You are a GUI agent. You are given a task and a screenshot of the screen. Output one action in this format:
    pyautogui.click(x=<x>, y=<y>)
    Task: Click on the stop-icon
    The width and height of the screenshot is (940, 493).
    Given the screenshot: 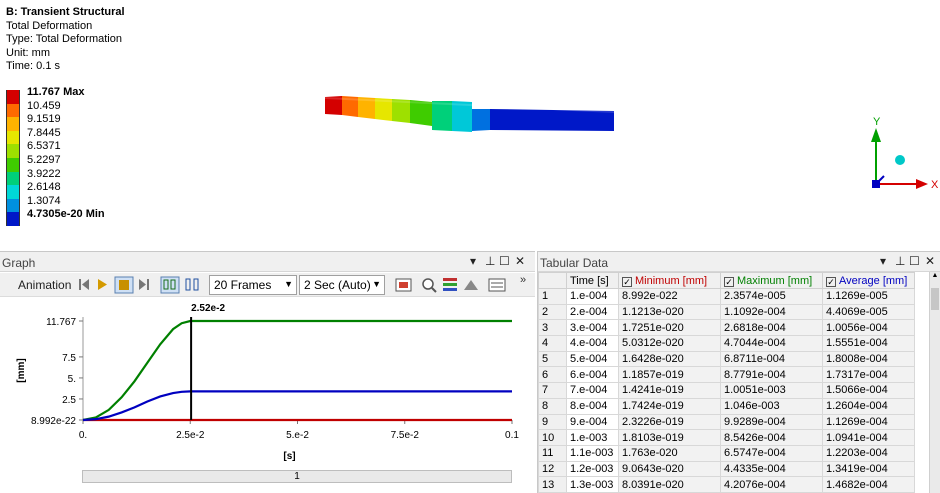 What is the action you would take?
    pyautogui.click(x=124, y=285)
    